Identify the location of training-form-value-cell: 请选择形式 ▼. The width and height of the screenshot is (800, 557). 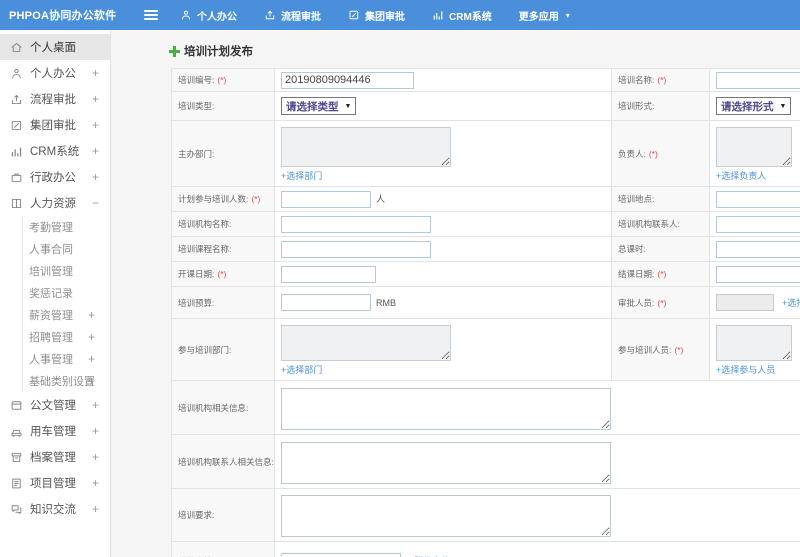
(754, 106).